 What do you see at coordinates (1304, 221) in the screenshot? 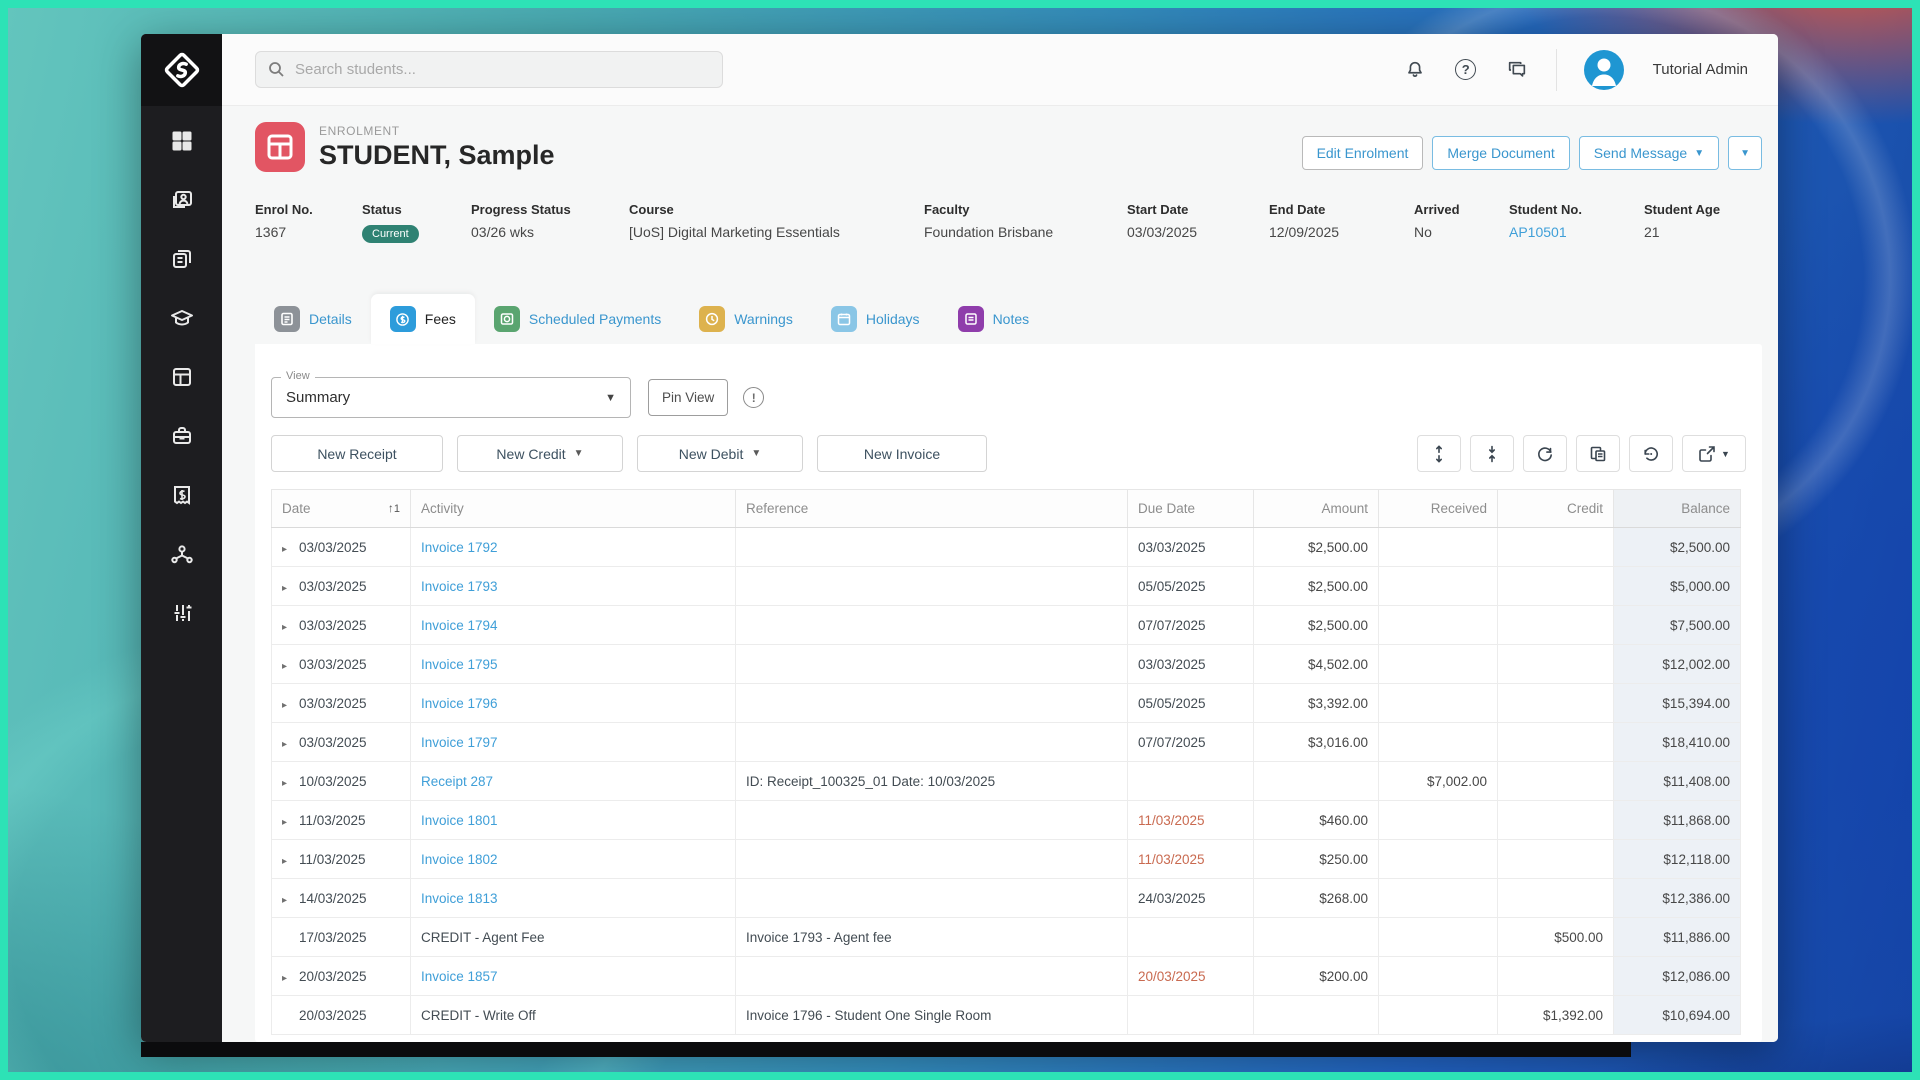
I see `info-end-date: End Date 12/09/2025` at bounding box center [1304, 221].